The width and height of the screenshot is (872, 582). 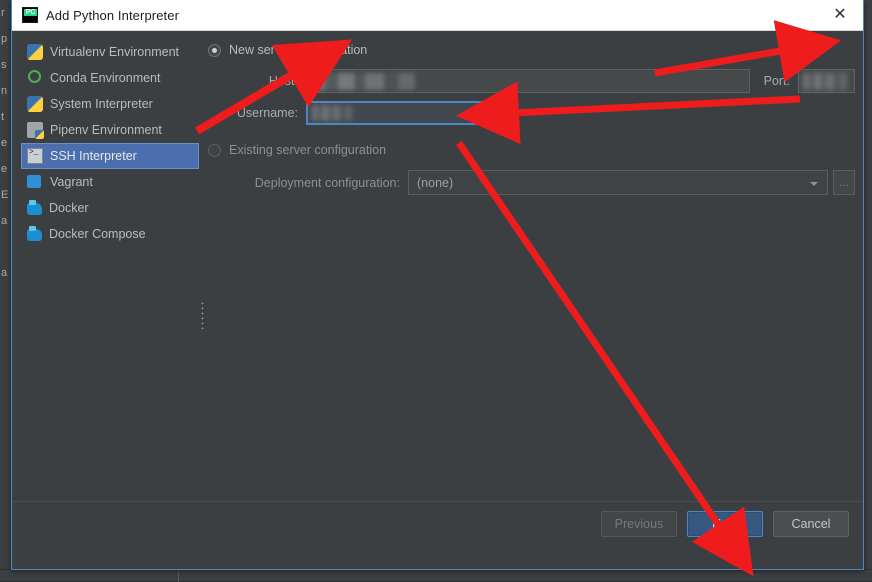 I want to click on sidebar-item-docker-compose: Docker Compose, so click(x=110, y=234).